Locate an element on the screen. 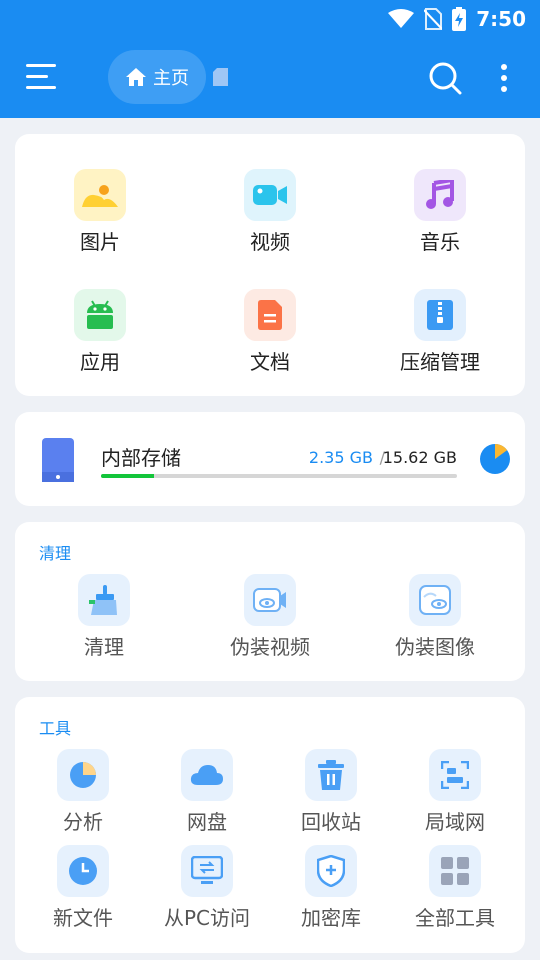  storage-total: 15.62 GB is located at coordinates (419, 457).